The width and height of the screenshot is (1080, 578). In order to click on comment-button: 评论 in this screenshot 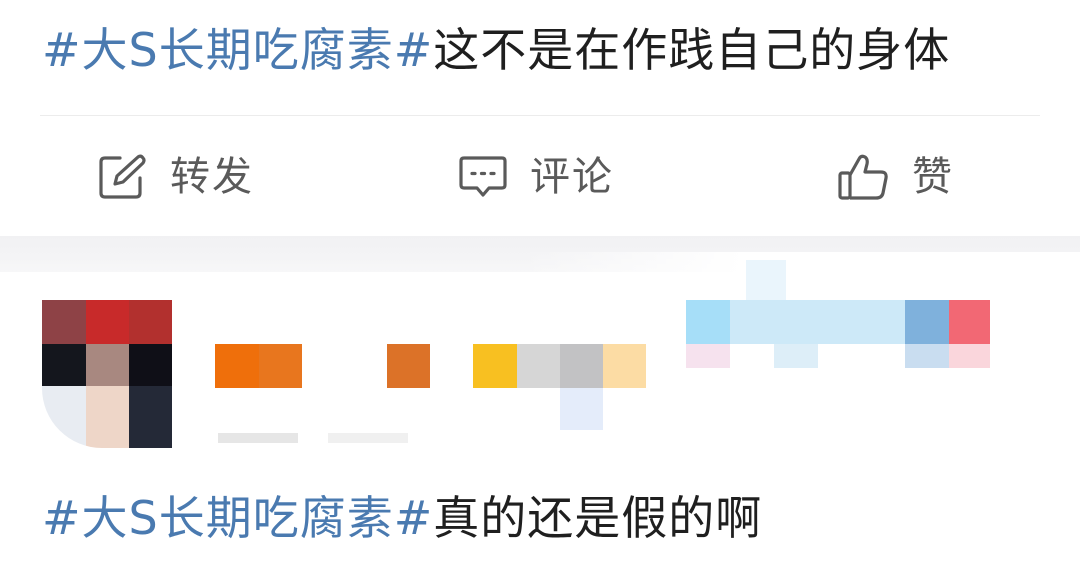, I will do `click(536, 177)`.